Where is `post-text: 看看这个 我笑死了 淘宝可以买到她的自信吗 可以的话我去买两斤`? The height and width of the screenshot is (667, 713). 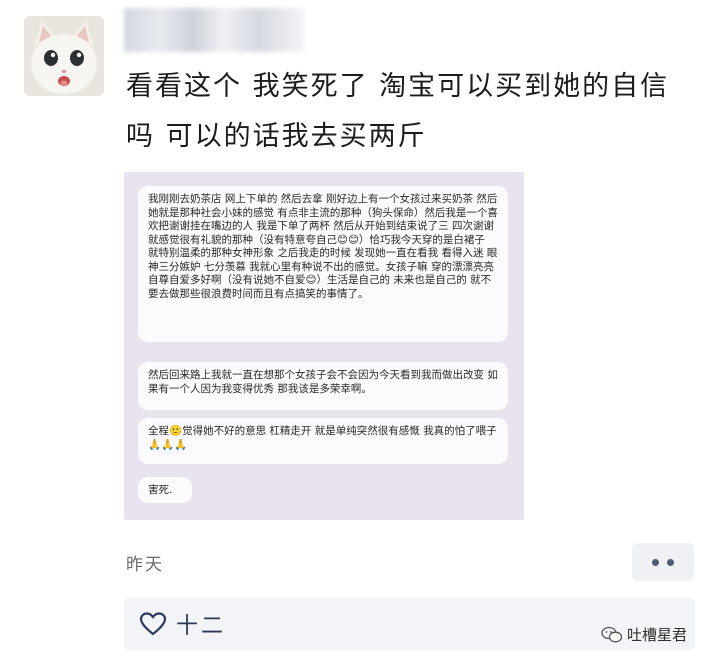 post-text: 看看这个 我笑死了 淘宝可以买到她的自信吗 可以的话我去买两斤 is located at coordinates (398, 111).